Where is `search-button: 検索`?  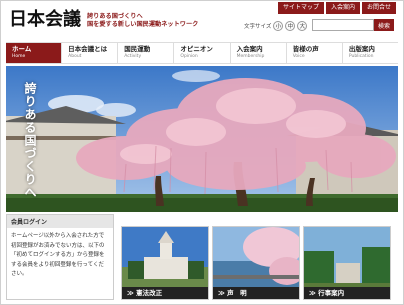
search-button: 検索 is located at coordinates (384, 25).